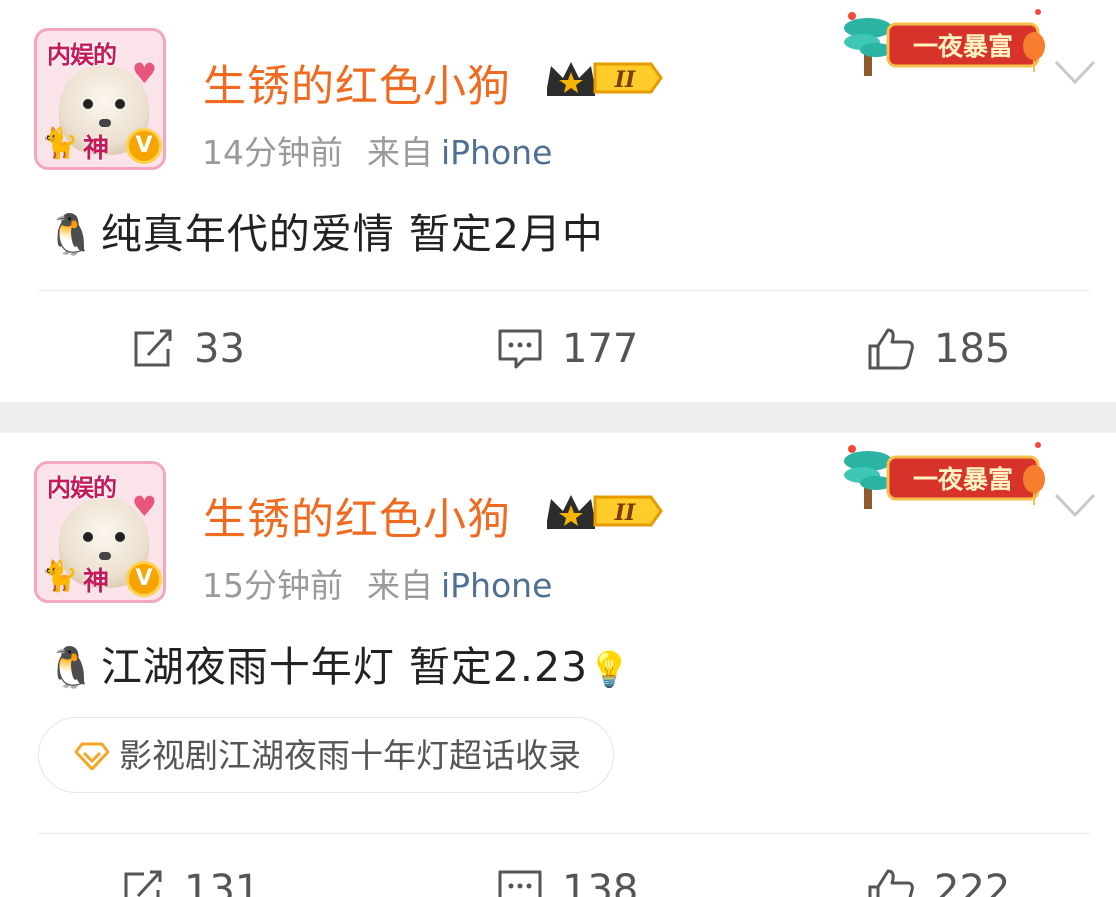 The width and height of the screenshot is (1116, 897). What do you see at coordinates (352, 234) in the screenshot?
I see `post-body: 纯真年代的爱情 暂定2月中` at bounding box center [352, 234].